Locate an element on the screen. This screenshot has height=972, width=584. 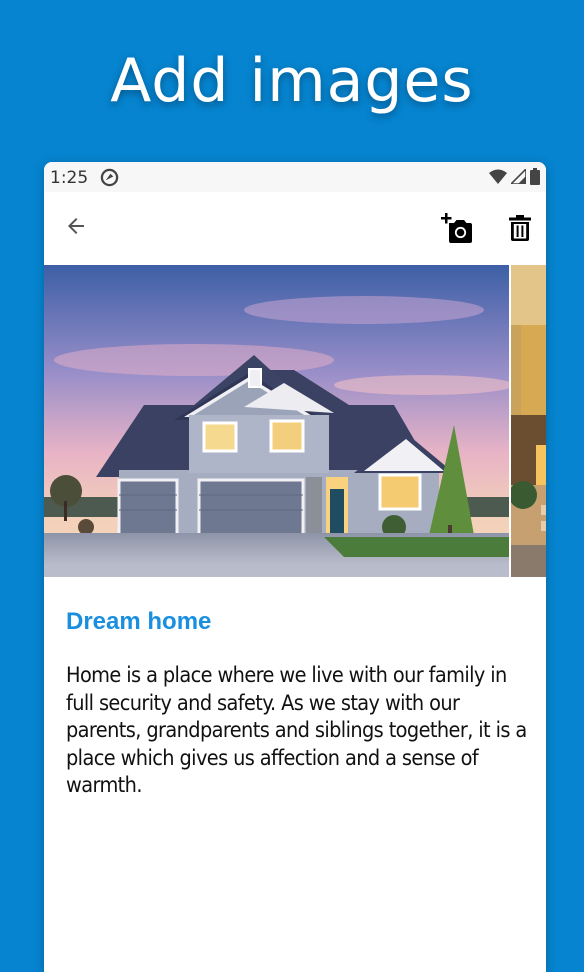
delete-button is located at coordinates (520, 228).